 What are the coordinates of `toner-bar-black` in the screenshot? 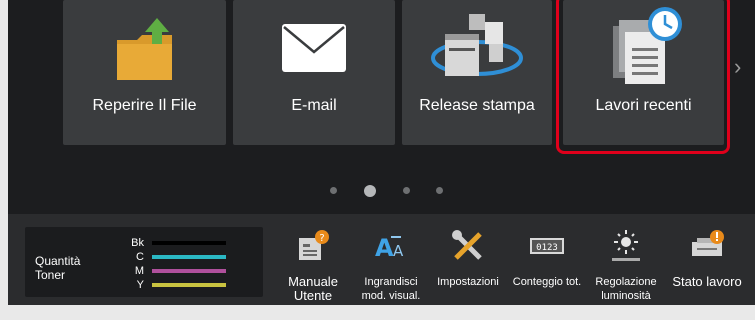 It's located at (189, 243).